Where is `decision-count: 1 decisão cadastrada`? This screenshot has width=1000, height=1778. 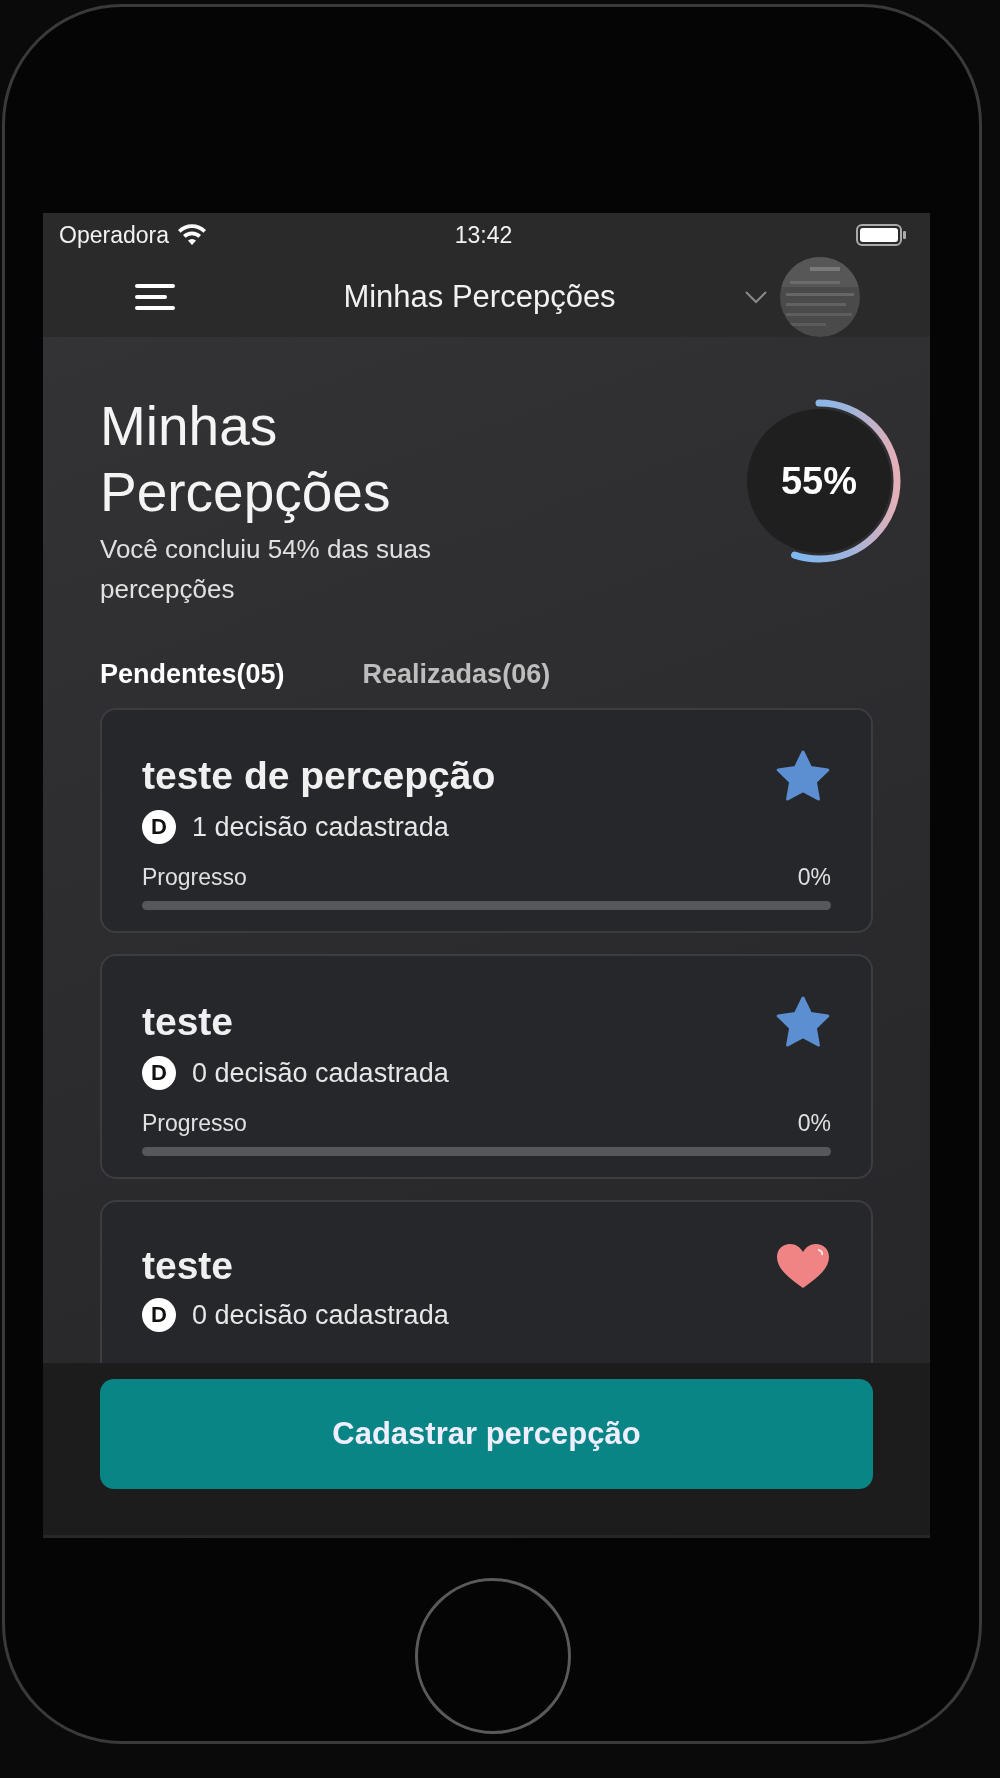 decision-count: 1 decisão cadastrada is located at coordinates (320, 827).